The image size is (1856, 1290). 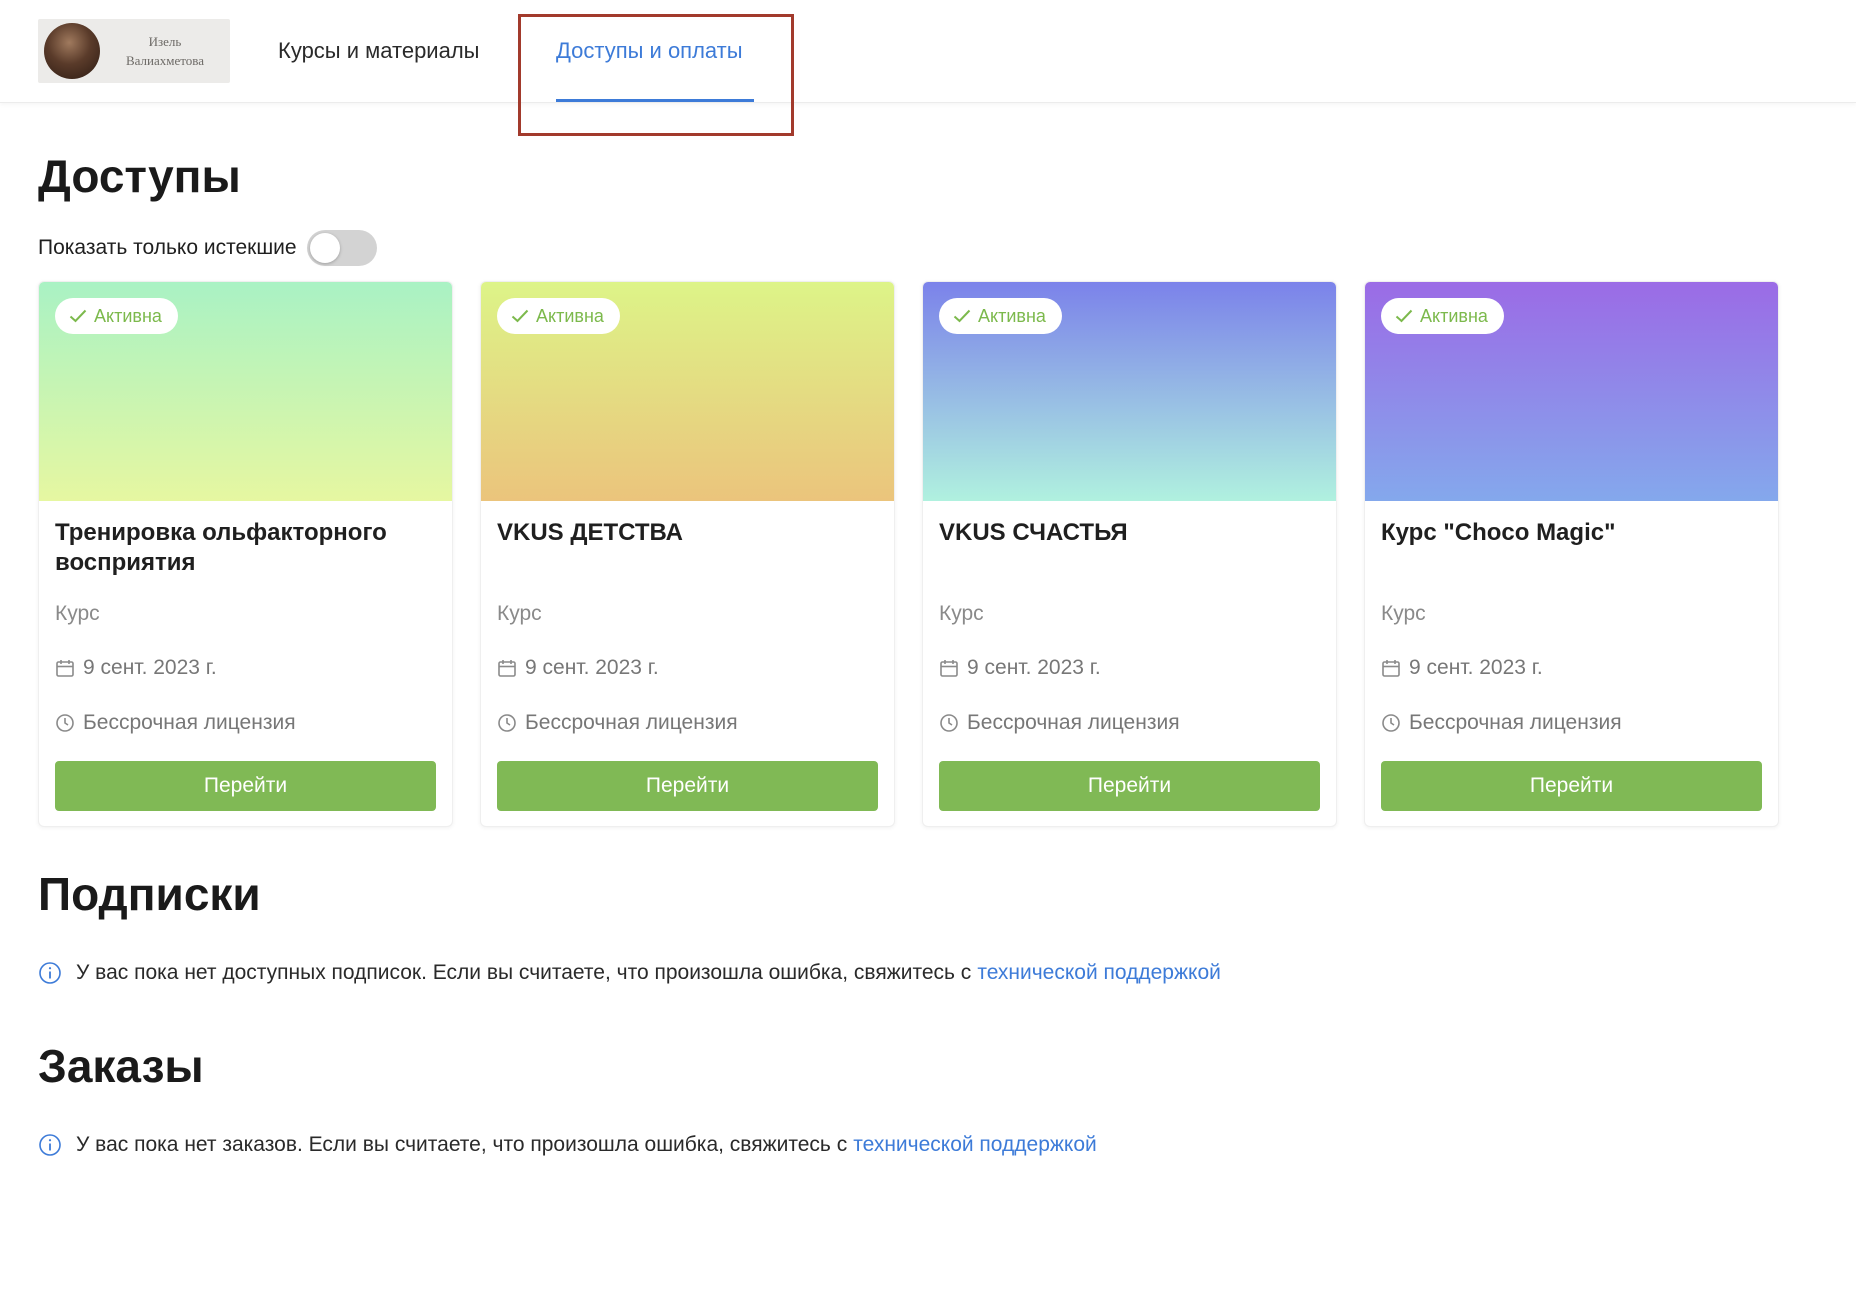 I want to click on logo-line-1: Изель, so click(x=165, y=41).